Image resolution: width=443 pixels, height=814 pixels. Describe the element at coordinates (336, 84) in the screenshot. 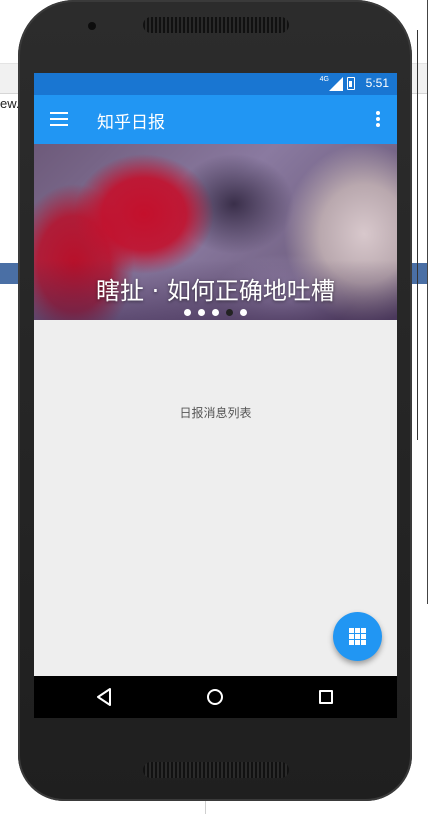

I see `signal-icon` at that location.